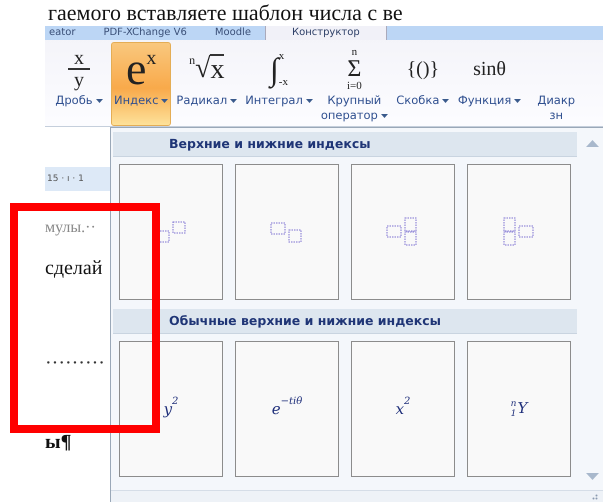  I want to click on section-header: Верхние и нижние индексы, so click(345, 144).